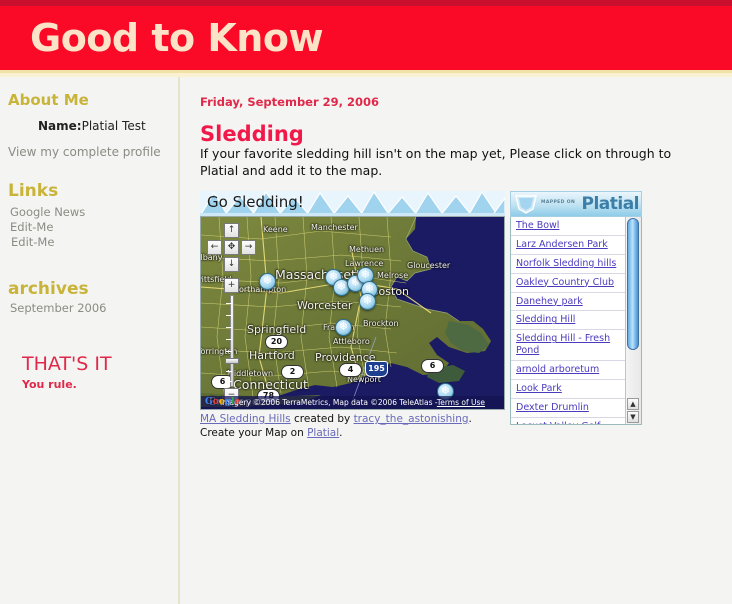 Image resolution: width=732 pixels, height=604 pixels. What do you see at coordinates (177, 38) in the screenshot?
I see `site-title: Good to Know` at bounding box center [177, 38].